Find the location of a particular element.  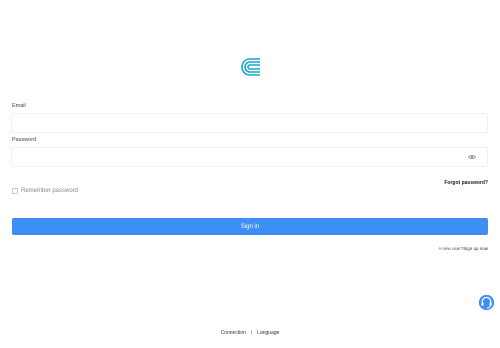

footer: Connection | Language is located at coordinates (250, 333).